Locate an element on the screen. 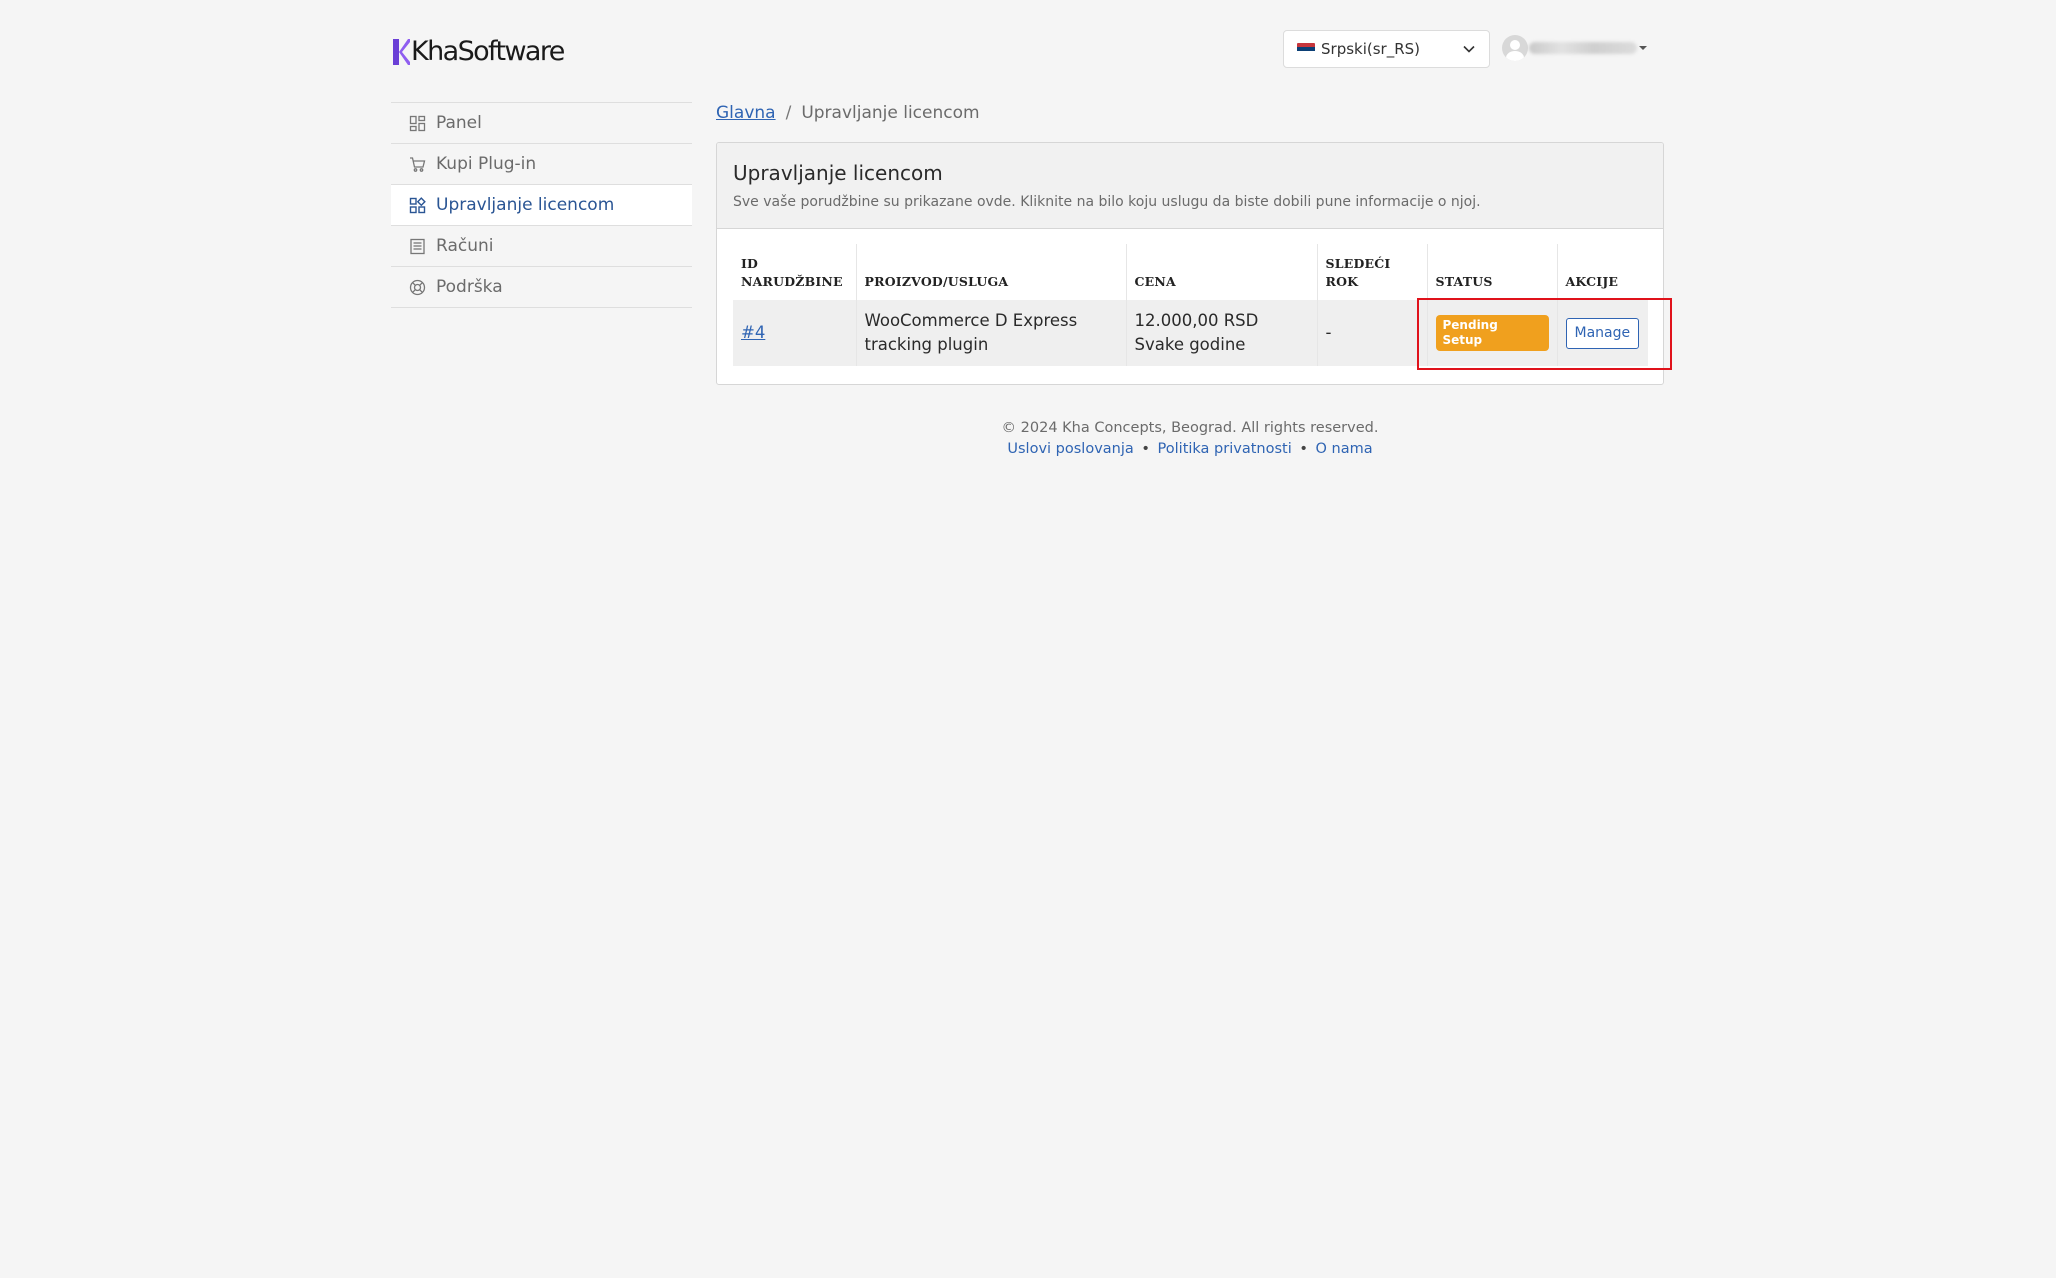  dashboard-icon is located at coordinates (417, 123).